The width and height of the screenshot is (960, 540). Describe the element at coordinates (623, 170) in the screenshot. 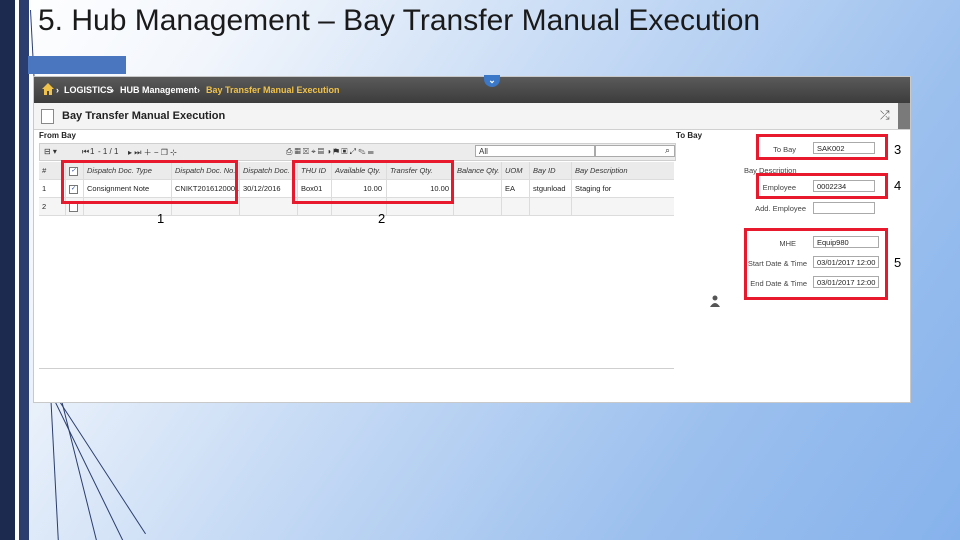

I see `col-header: Bay Description` at that location.